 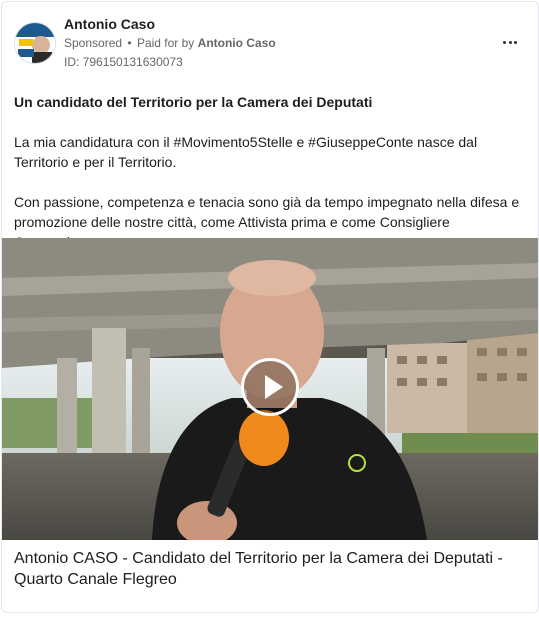 What do you see at coordinates (510, 42) in the screenshot?
I see `more-options-icon` at bounding box center [510, 42].